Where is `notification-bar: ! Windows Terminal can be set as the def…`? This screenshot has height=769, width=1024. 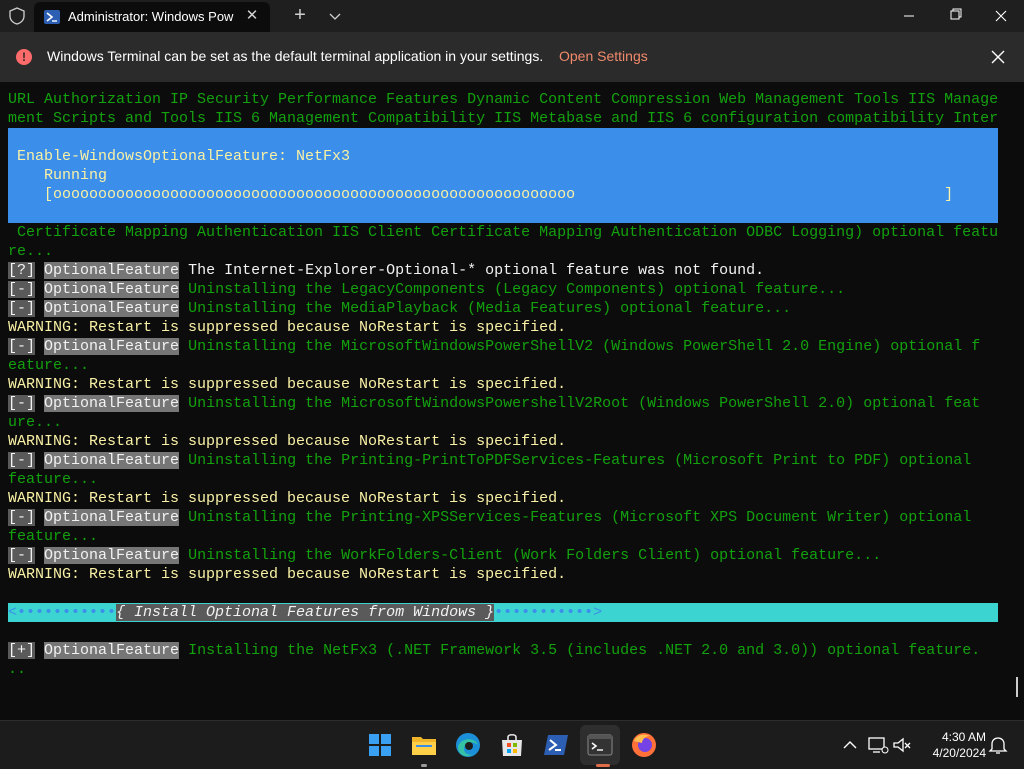 notification-bar: ! Windows Terminal can be set as the def… is located at coordinates (512, 57).